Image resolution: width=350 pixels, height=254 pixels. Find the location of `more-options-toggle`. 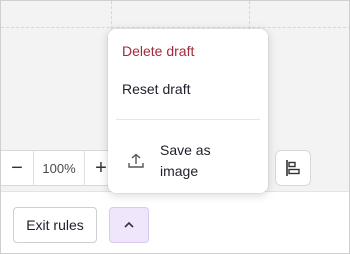

more-options-toggle is located at coordinates (129, 225).